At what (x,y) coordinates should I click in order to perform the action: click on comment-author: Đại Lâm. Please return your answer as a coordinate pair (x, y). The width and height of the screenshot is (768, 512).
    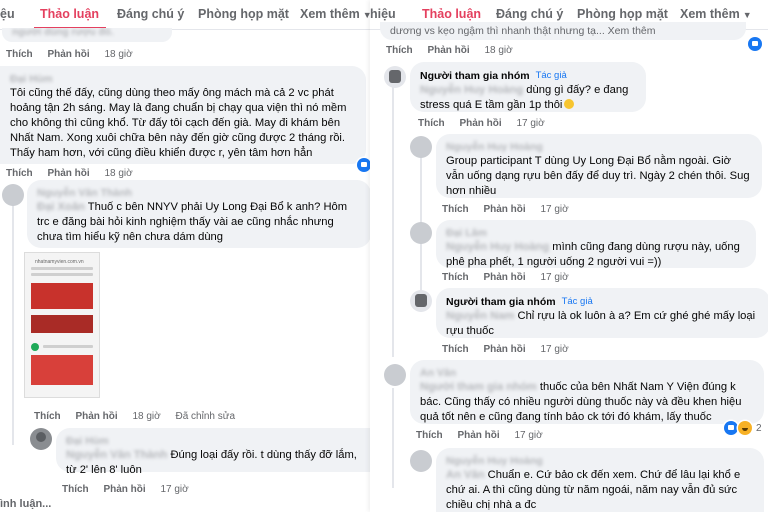
    Looking at the image, I should click on (596, 233).